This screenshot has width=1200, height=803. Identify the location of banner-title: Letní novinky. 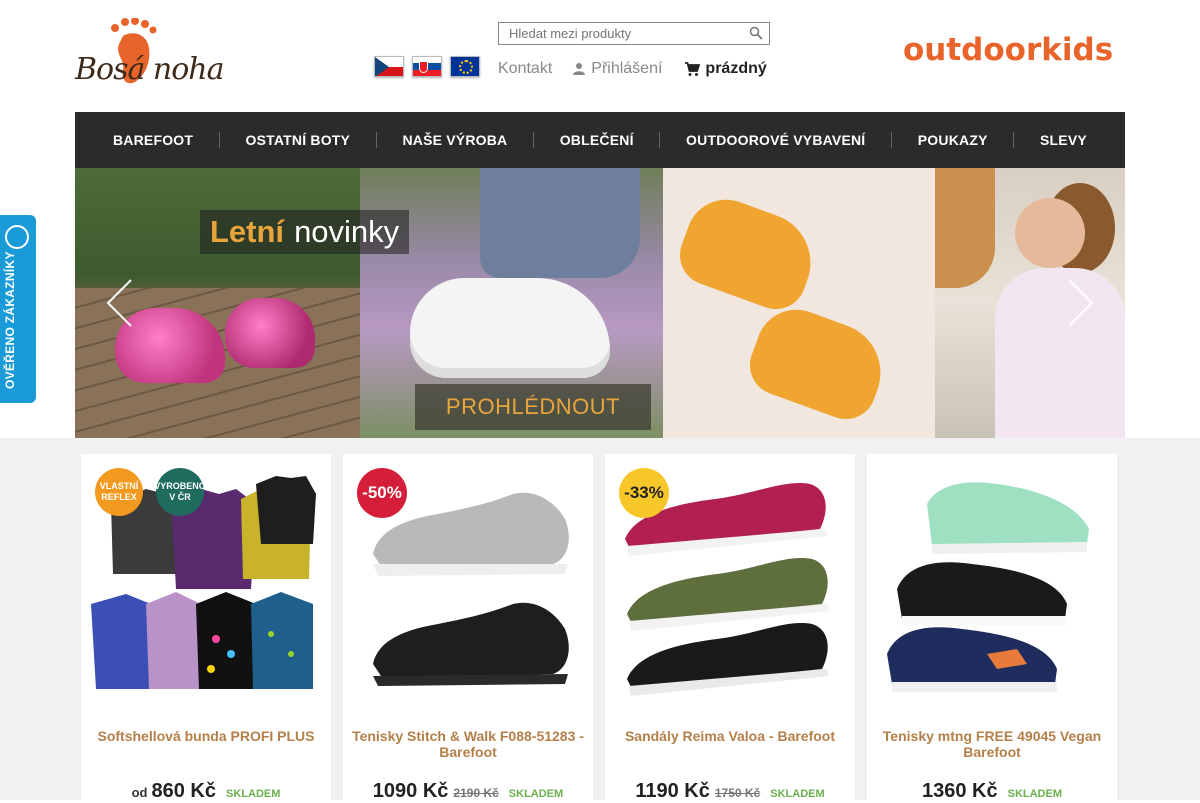
(305, 232).